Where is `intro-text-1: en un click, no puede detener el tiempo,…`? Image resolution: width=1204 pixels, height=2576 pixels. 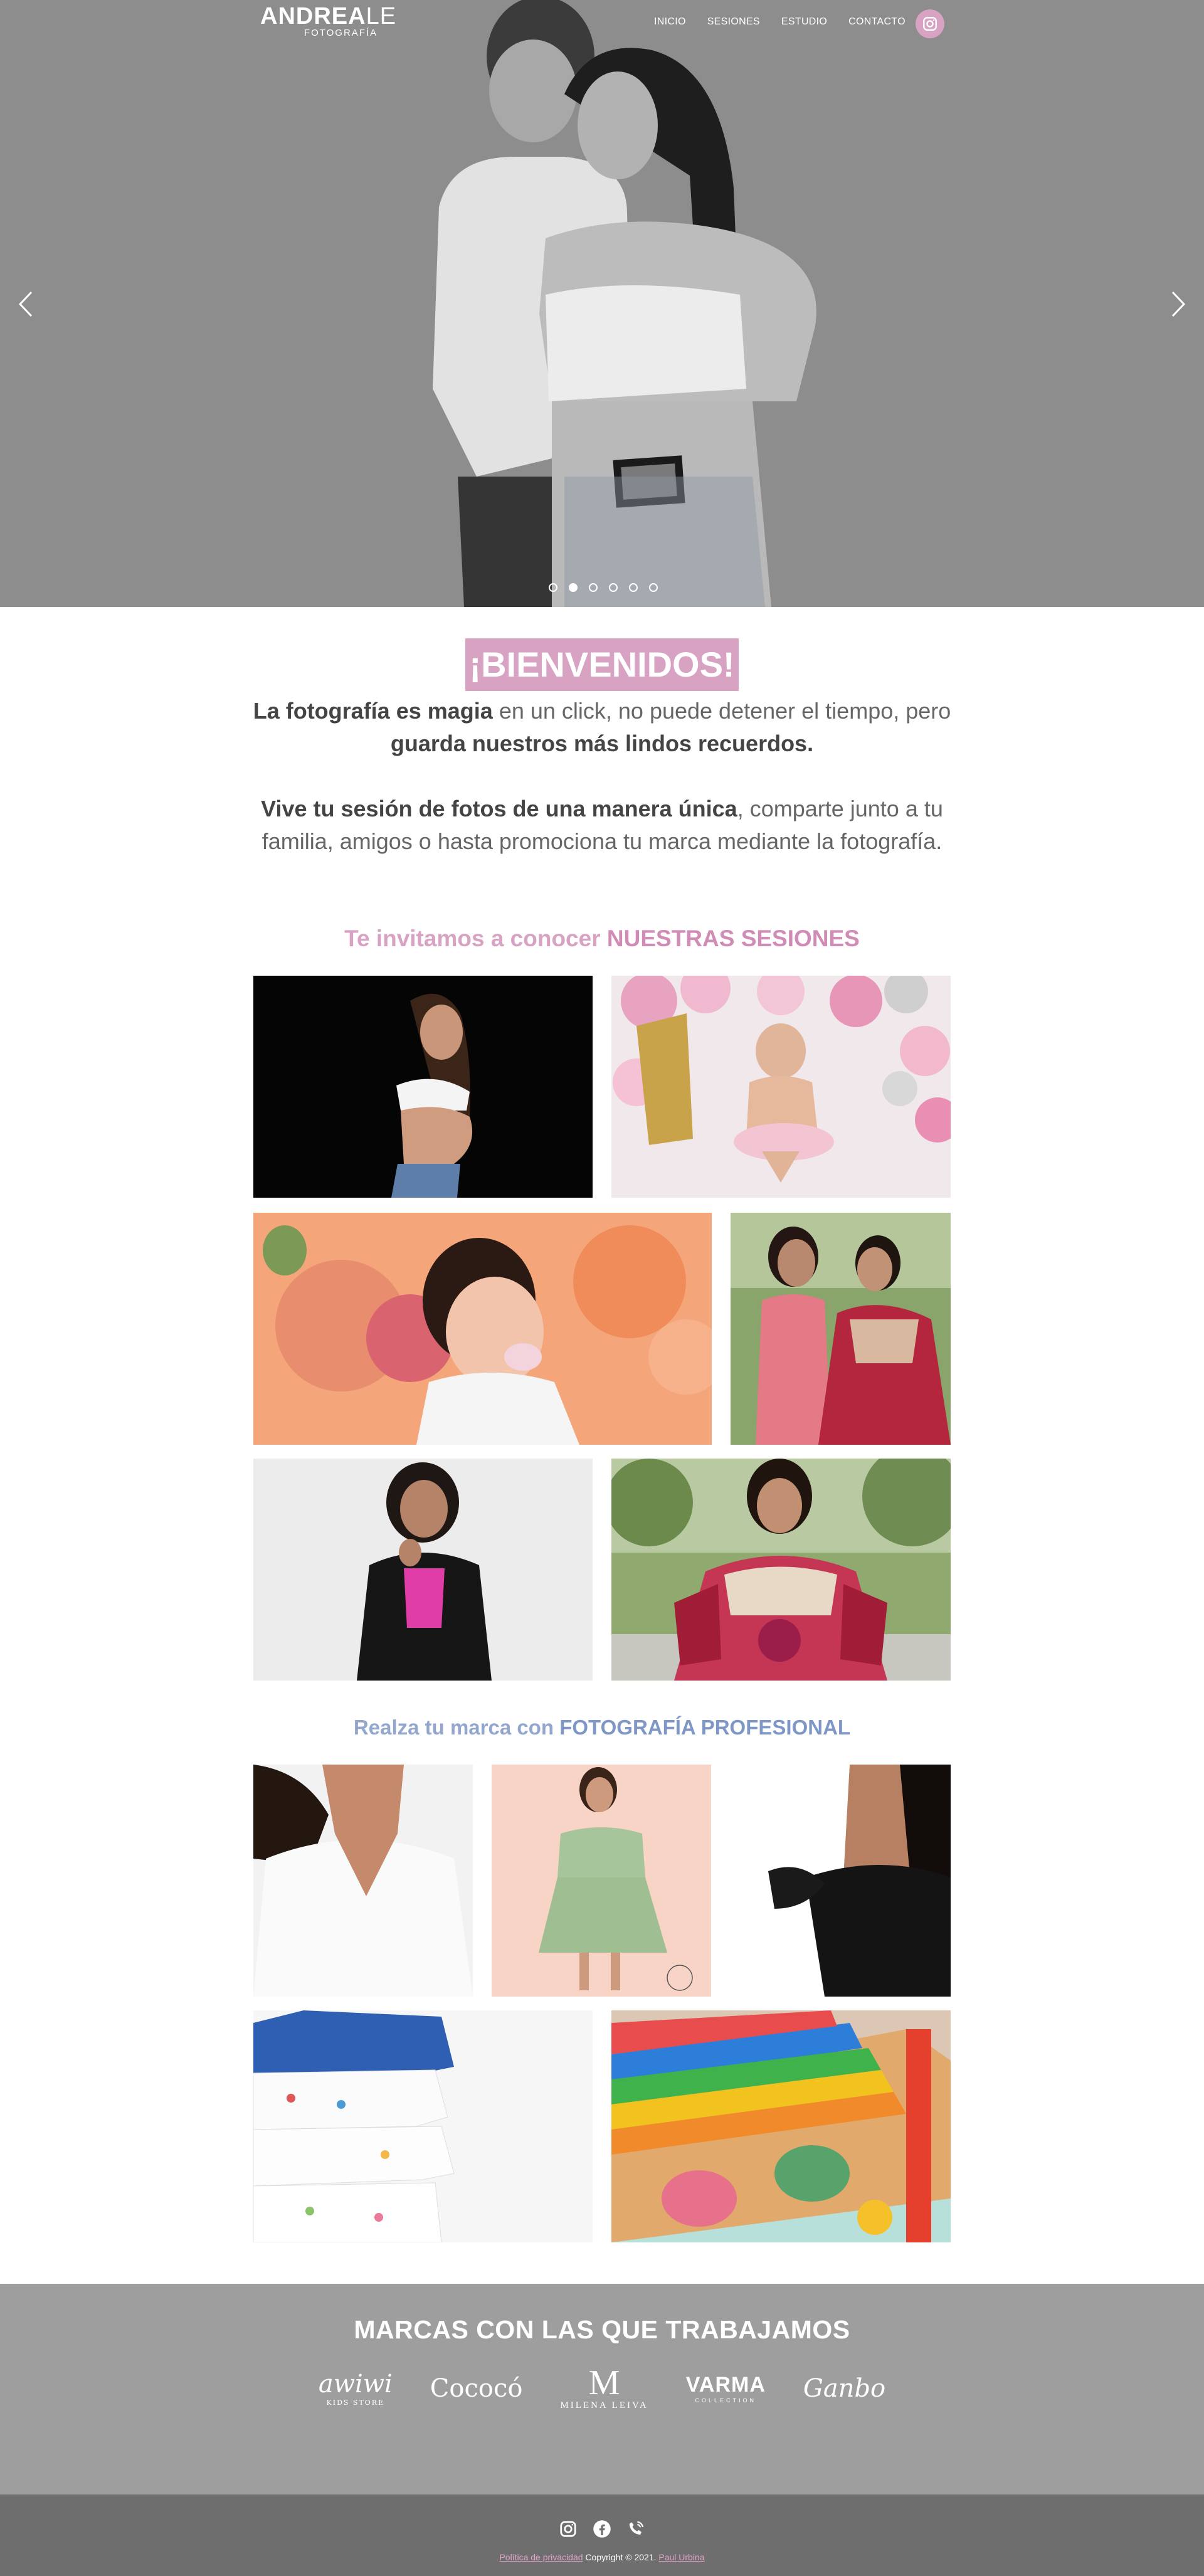 intro-text-1: en un click, no puede detener el tiempo,… is located at coordinates (721, 711).